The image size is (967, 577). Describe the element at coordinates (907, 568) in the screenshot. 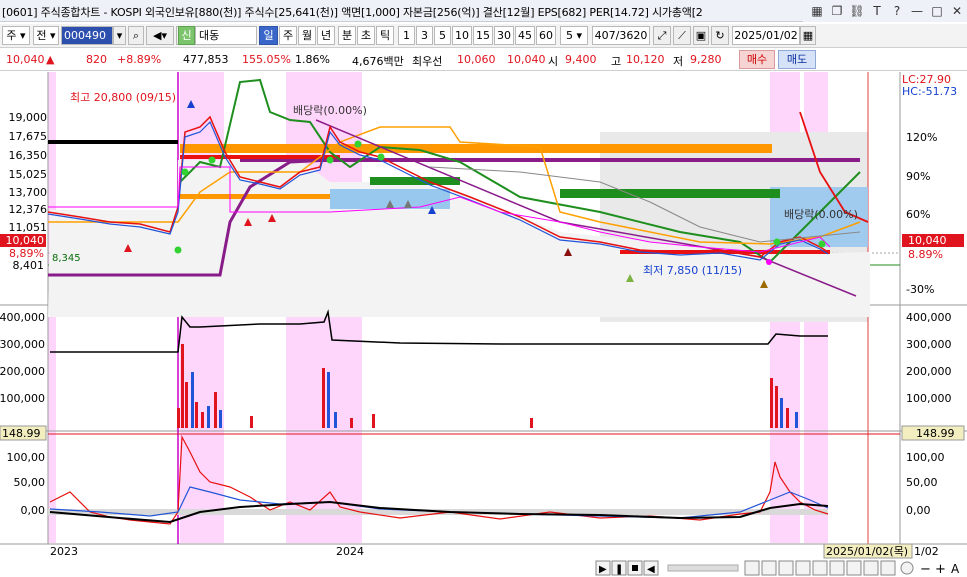

I see `zoom-search-icon` at that location.